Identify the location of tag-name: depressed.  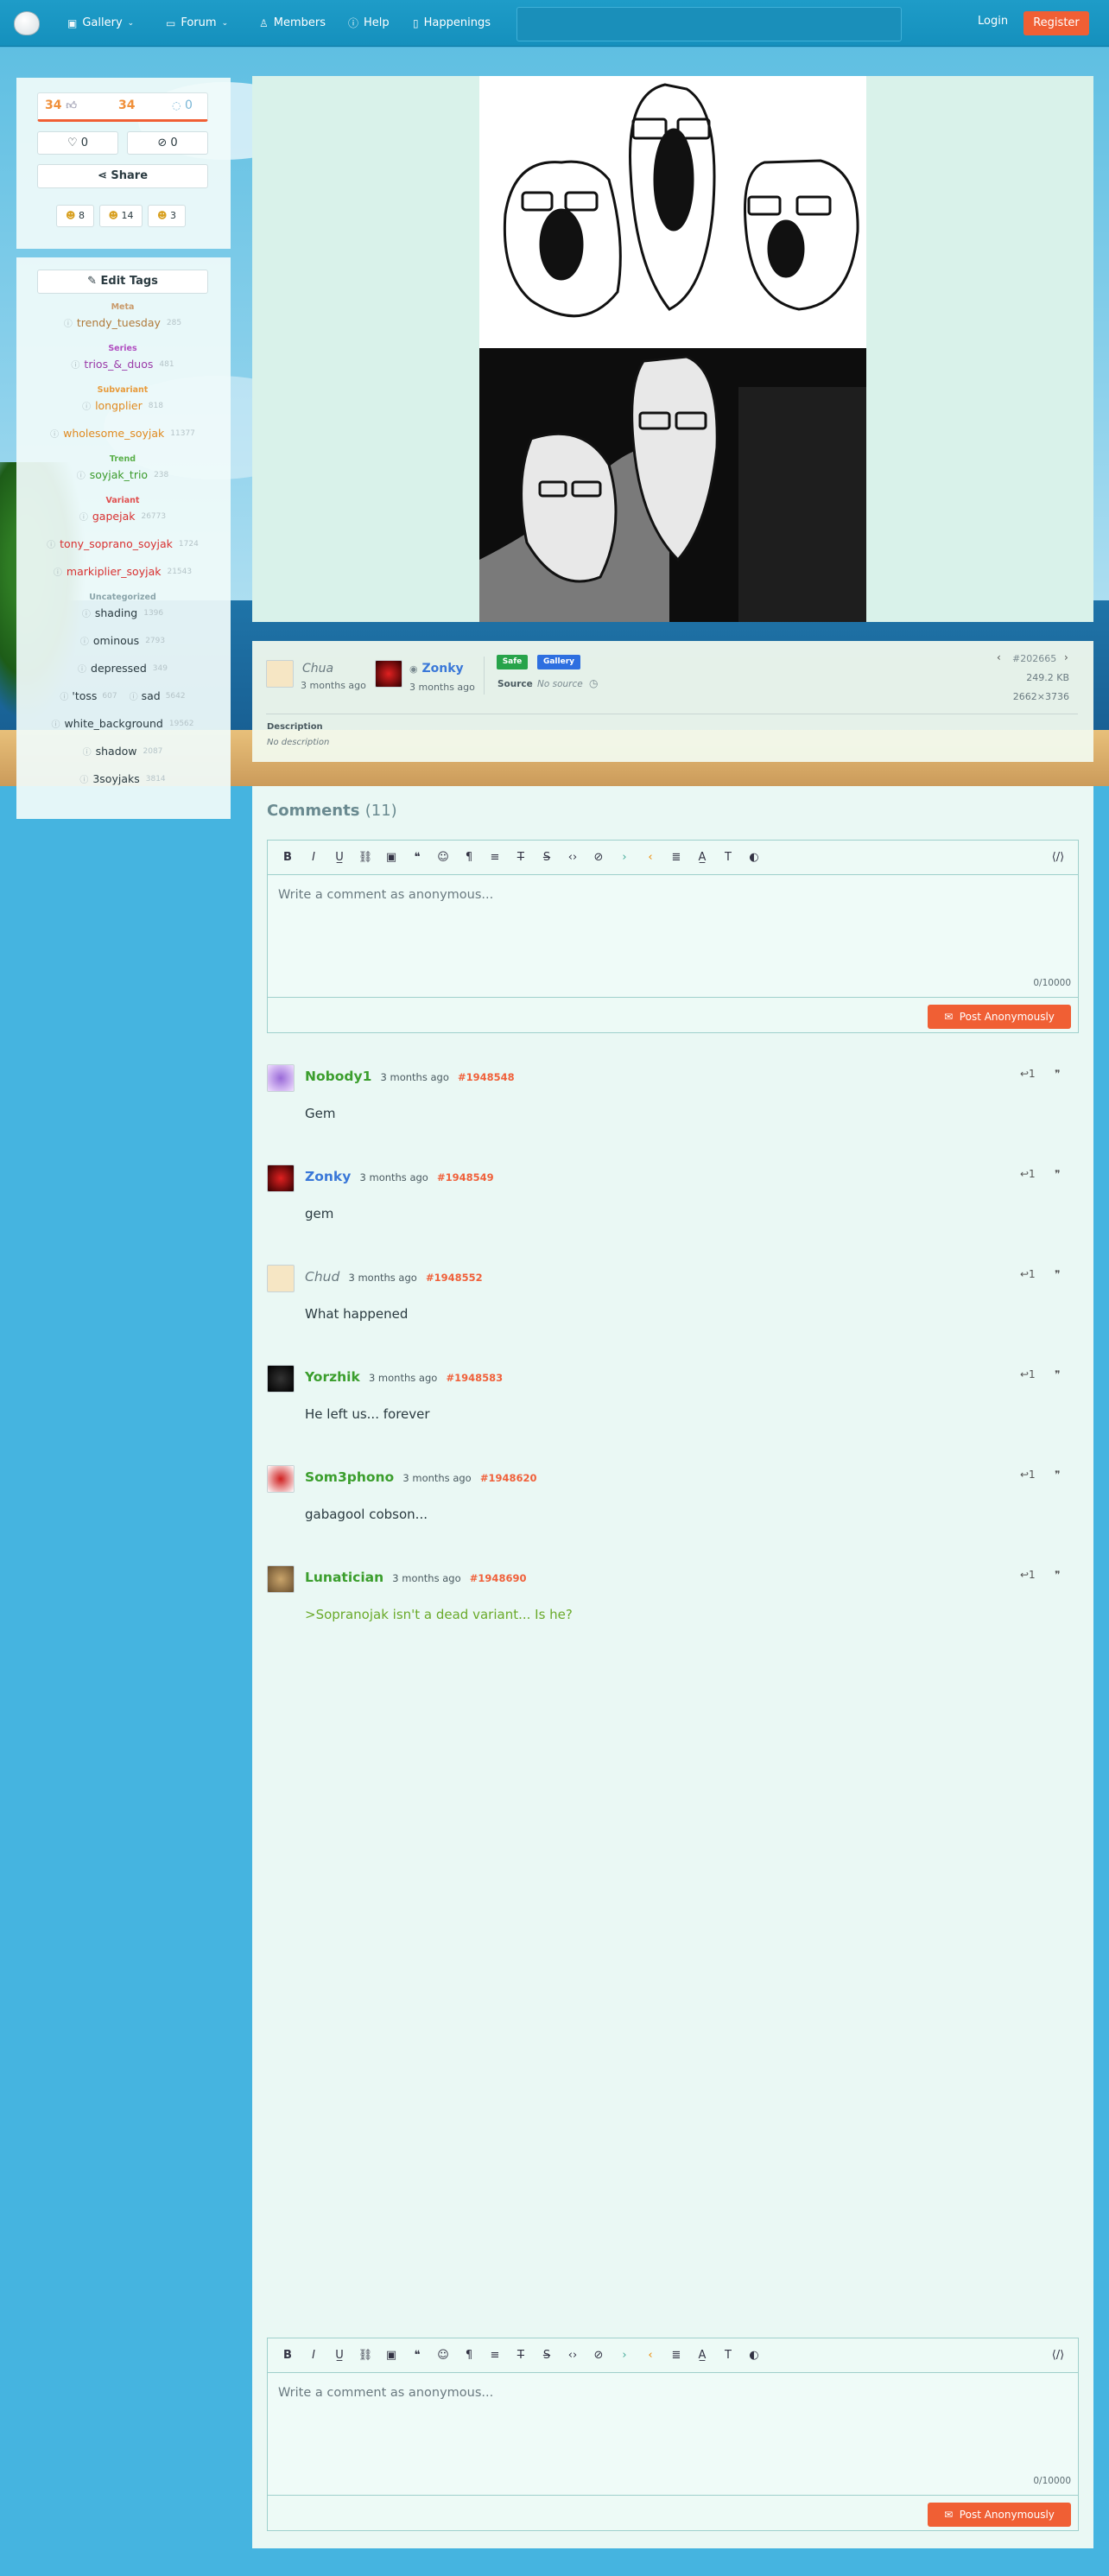
(119, 668).